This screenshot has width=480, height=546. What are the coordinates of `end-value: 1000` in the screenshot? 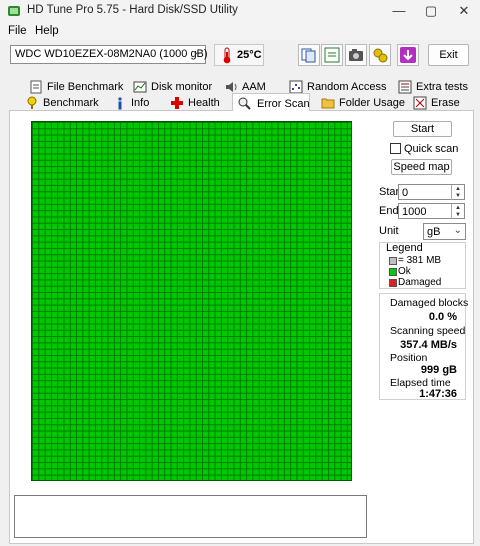 It's located at (414, 212).